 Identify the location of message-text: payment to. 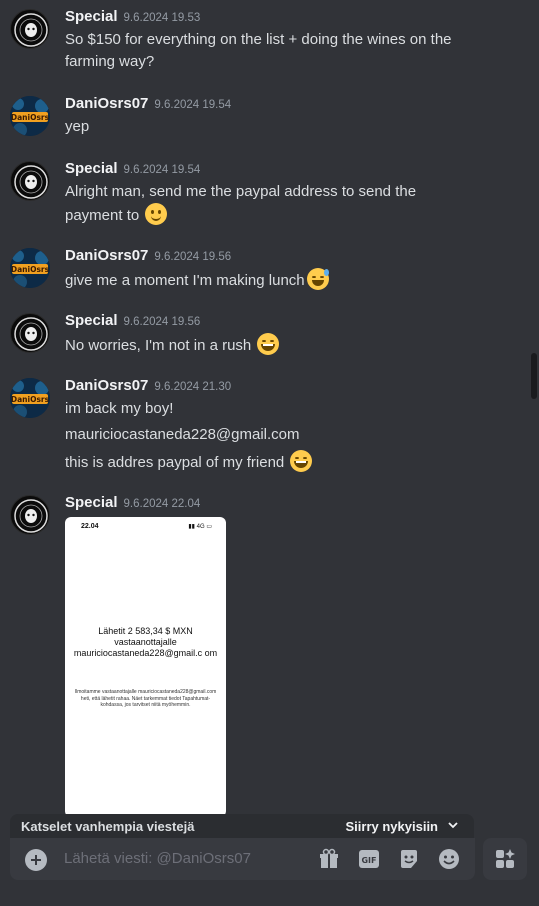
(102, 215).